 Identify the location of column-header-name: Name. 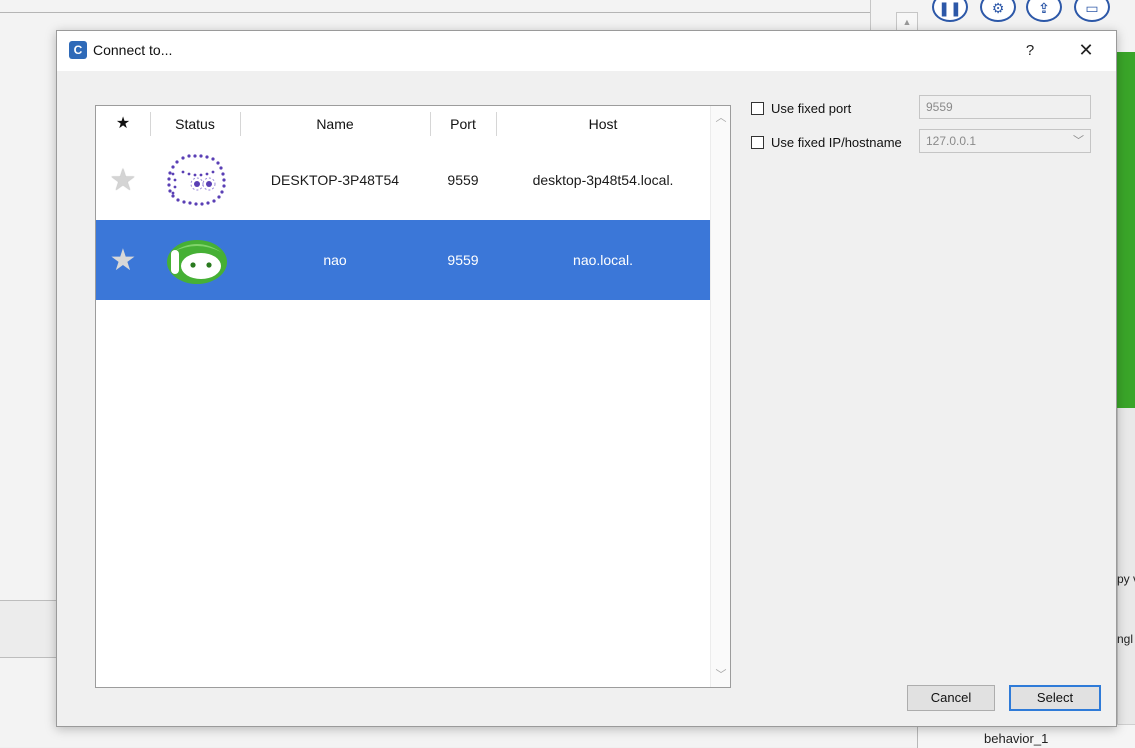
(335, 123).